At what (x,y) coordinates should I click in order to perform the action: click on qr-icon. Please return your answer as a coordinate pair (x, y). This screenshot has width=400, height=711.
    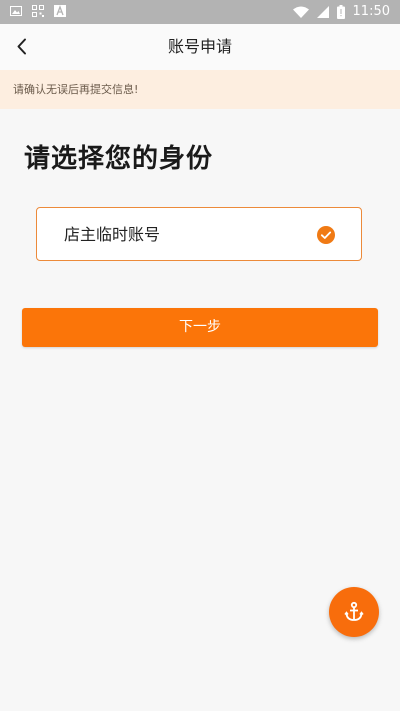
    Looking at the image, I should click on (38, 11).